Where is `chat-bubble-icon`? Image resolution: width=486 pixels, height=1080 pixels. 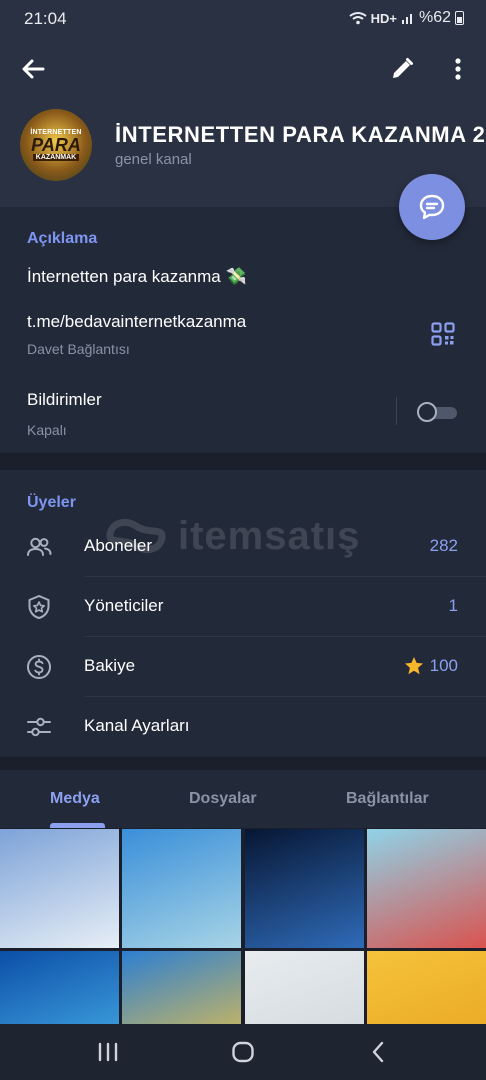
chat-bubble-icon is located at coordinates (432, 207).